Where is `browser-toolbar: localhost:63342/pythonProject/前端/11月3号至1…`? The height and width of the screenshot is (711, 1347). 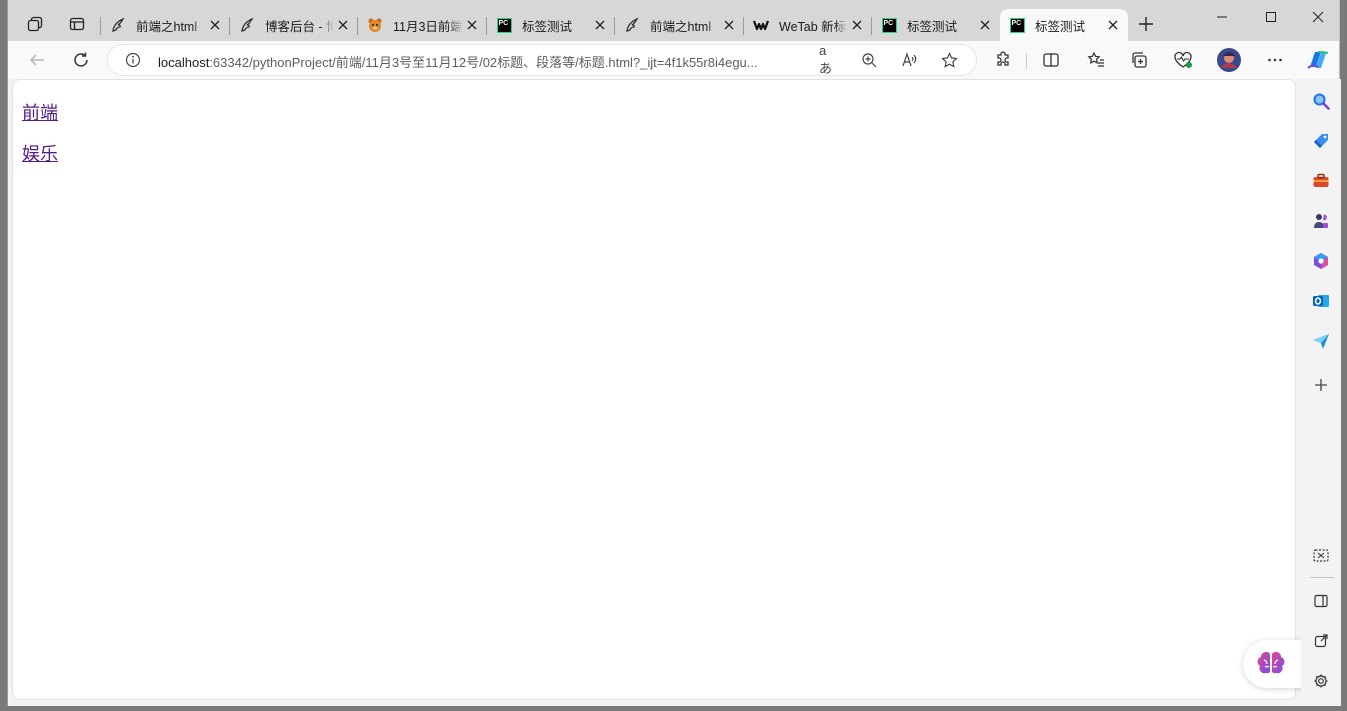
browser-toolbar: localhost:63342/pythonProject/前端/11月3号至1… is located at coordinates (673, 60).